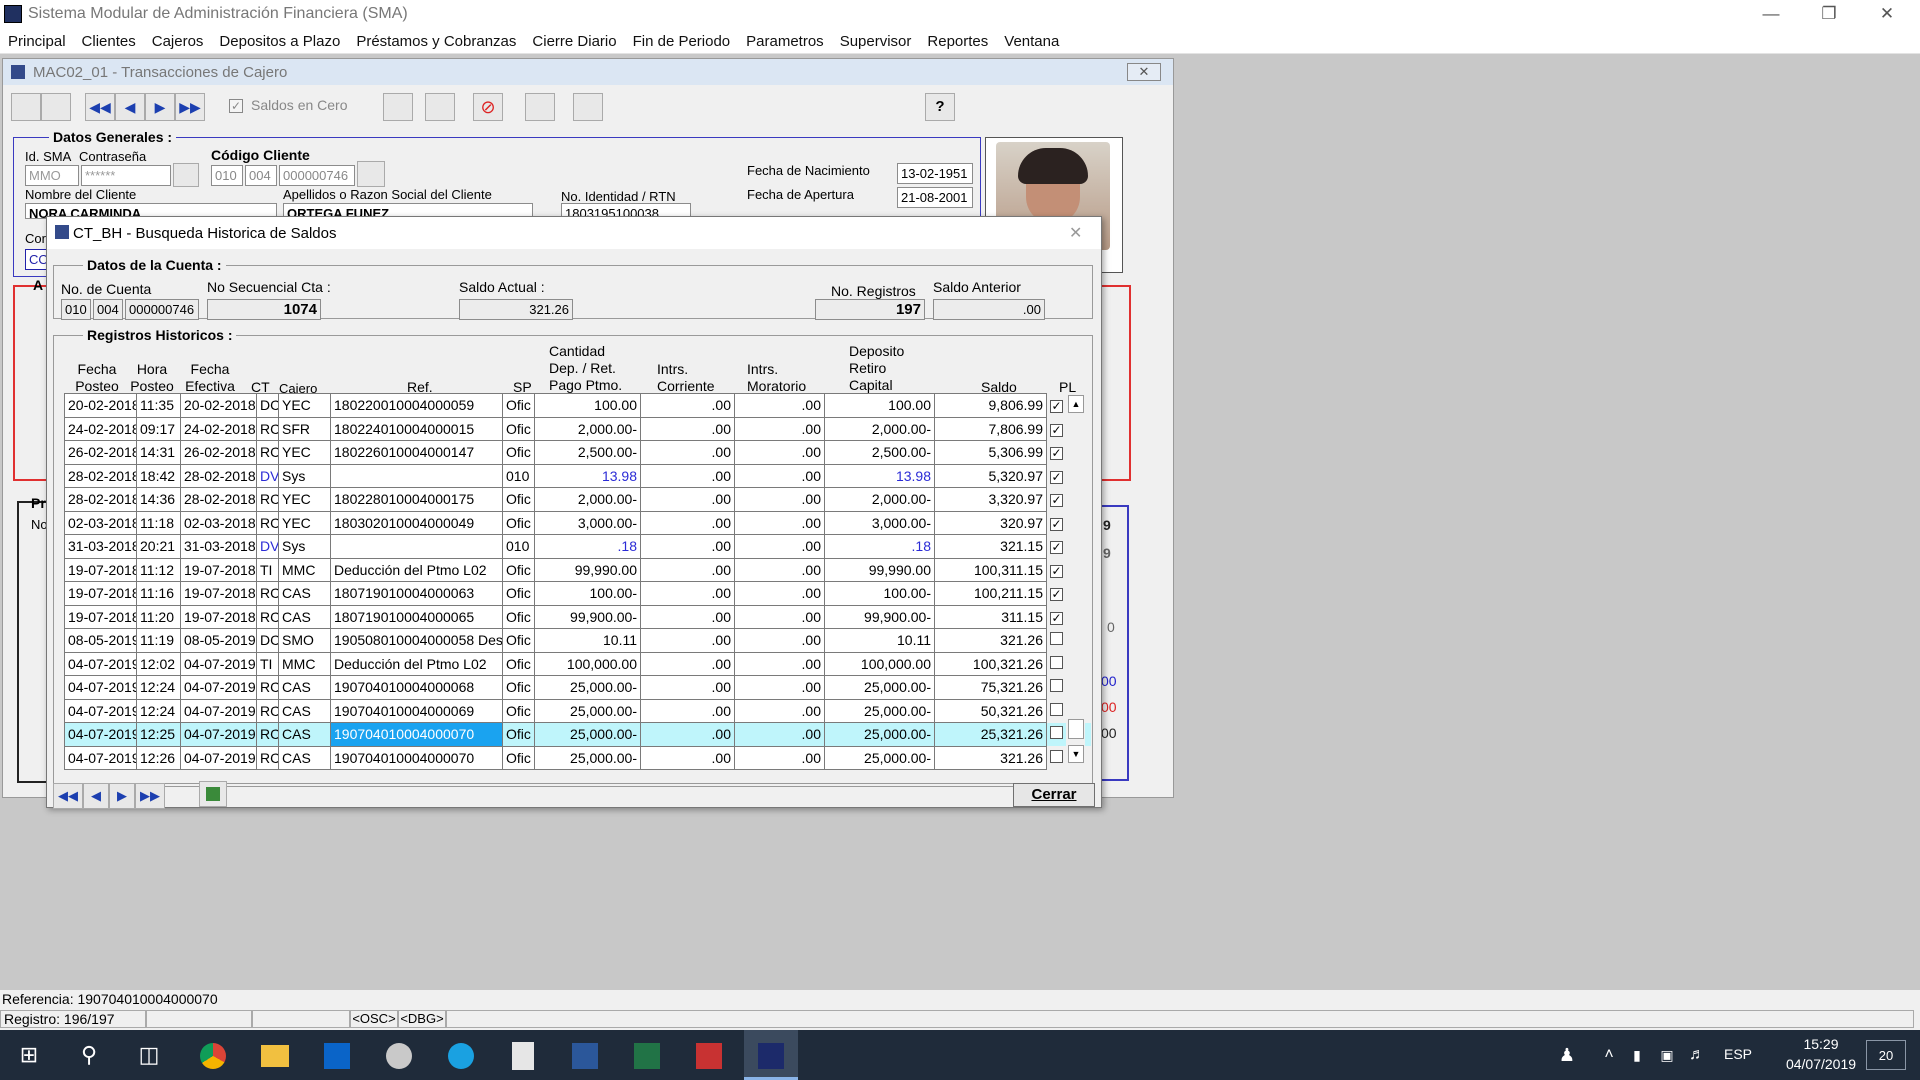 The height and width of the screenshot is (1080, 1920). What do you see at coordinates (990, 757) in the screenshot?
I see `cell-saldo: 321.26` at bounding box center [990, 757].